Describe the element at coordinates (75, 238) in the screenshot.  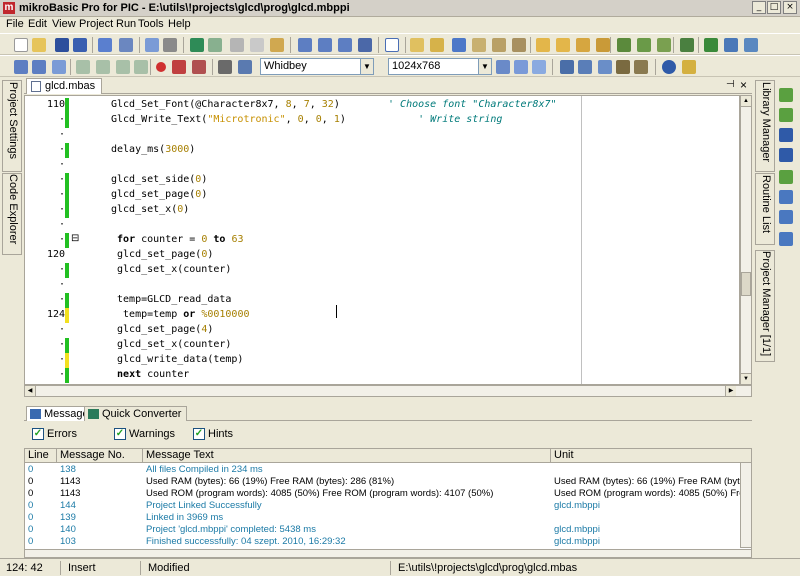
I see `fold-toggle-icon: ⊟` at that location.